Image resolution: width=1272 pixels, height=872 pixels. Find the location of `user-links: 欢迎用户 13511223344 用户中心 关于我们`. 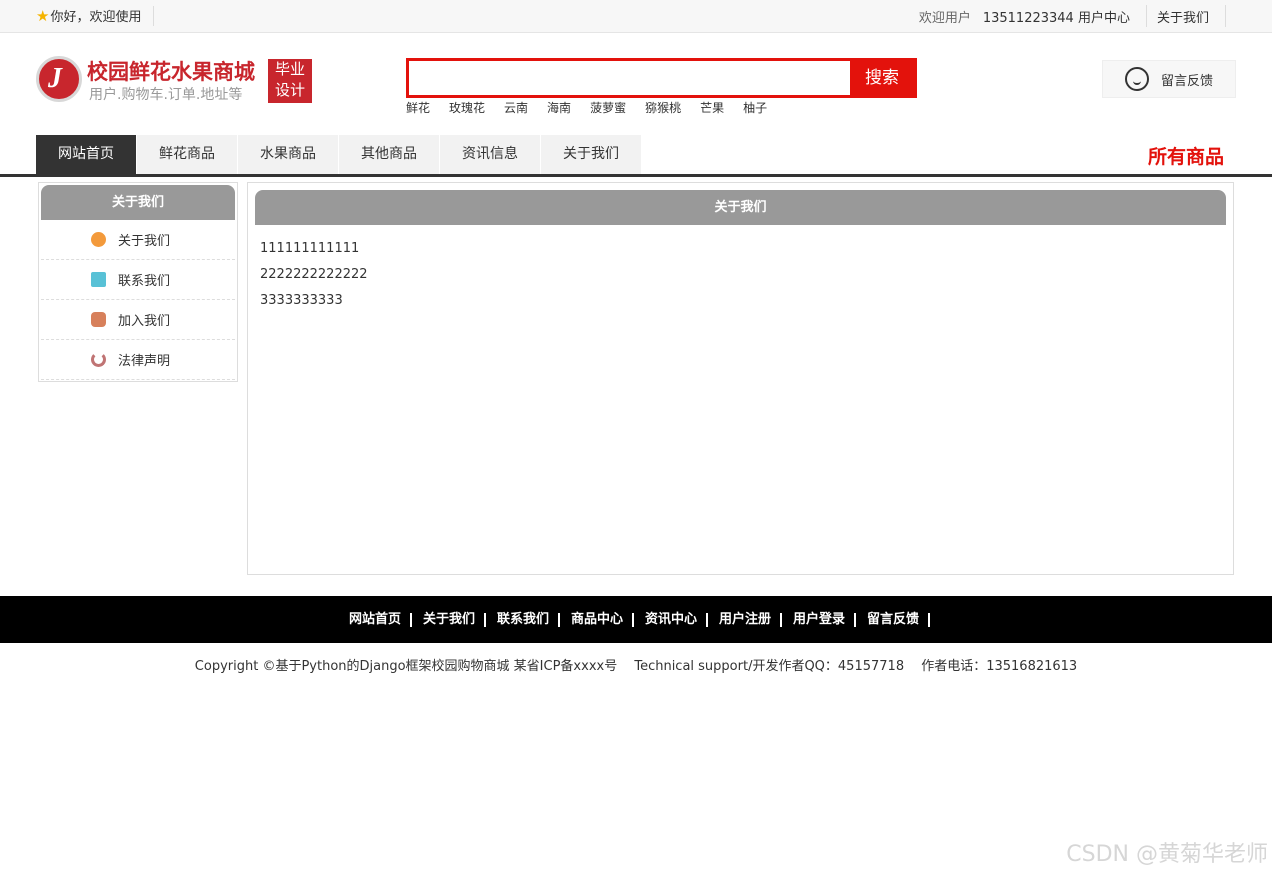

user-links: 欢迎用户 13511223344 用户中心 关于我们 is located at coordinates (1072, 16).